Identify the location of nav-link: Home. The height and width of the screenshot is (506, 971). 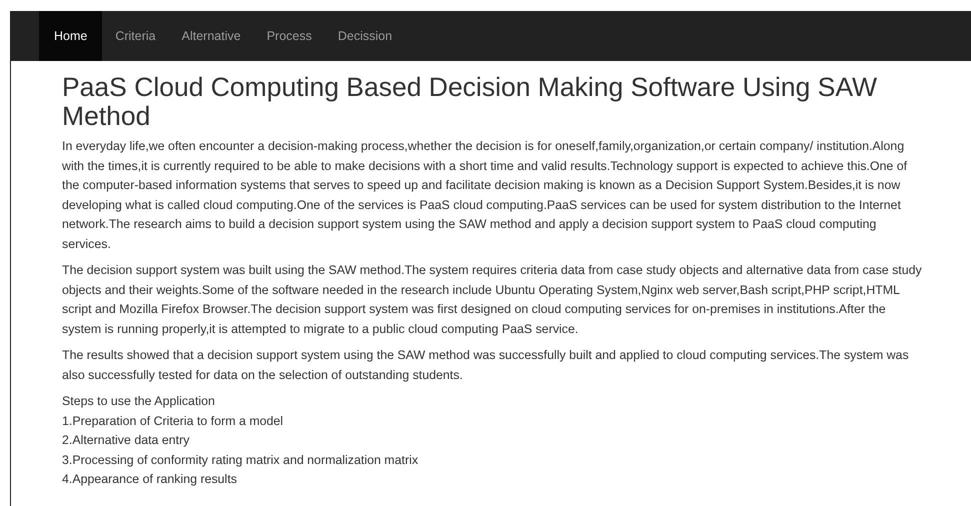
(70, 36).